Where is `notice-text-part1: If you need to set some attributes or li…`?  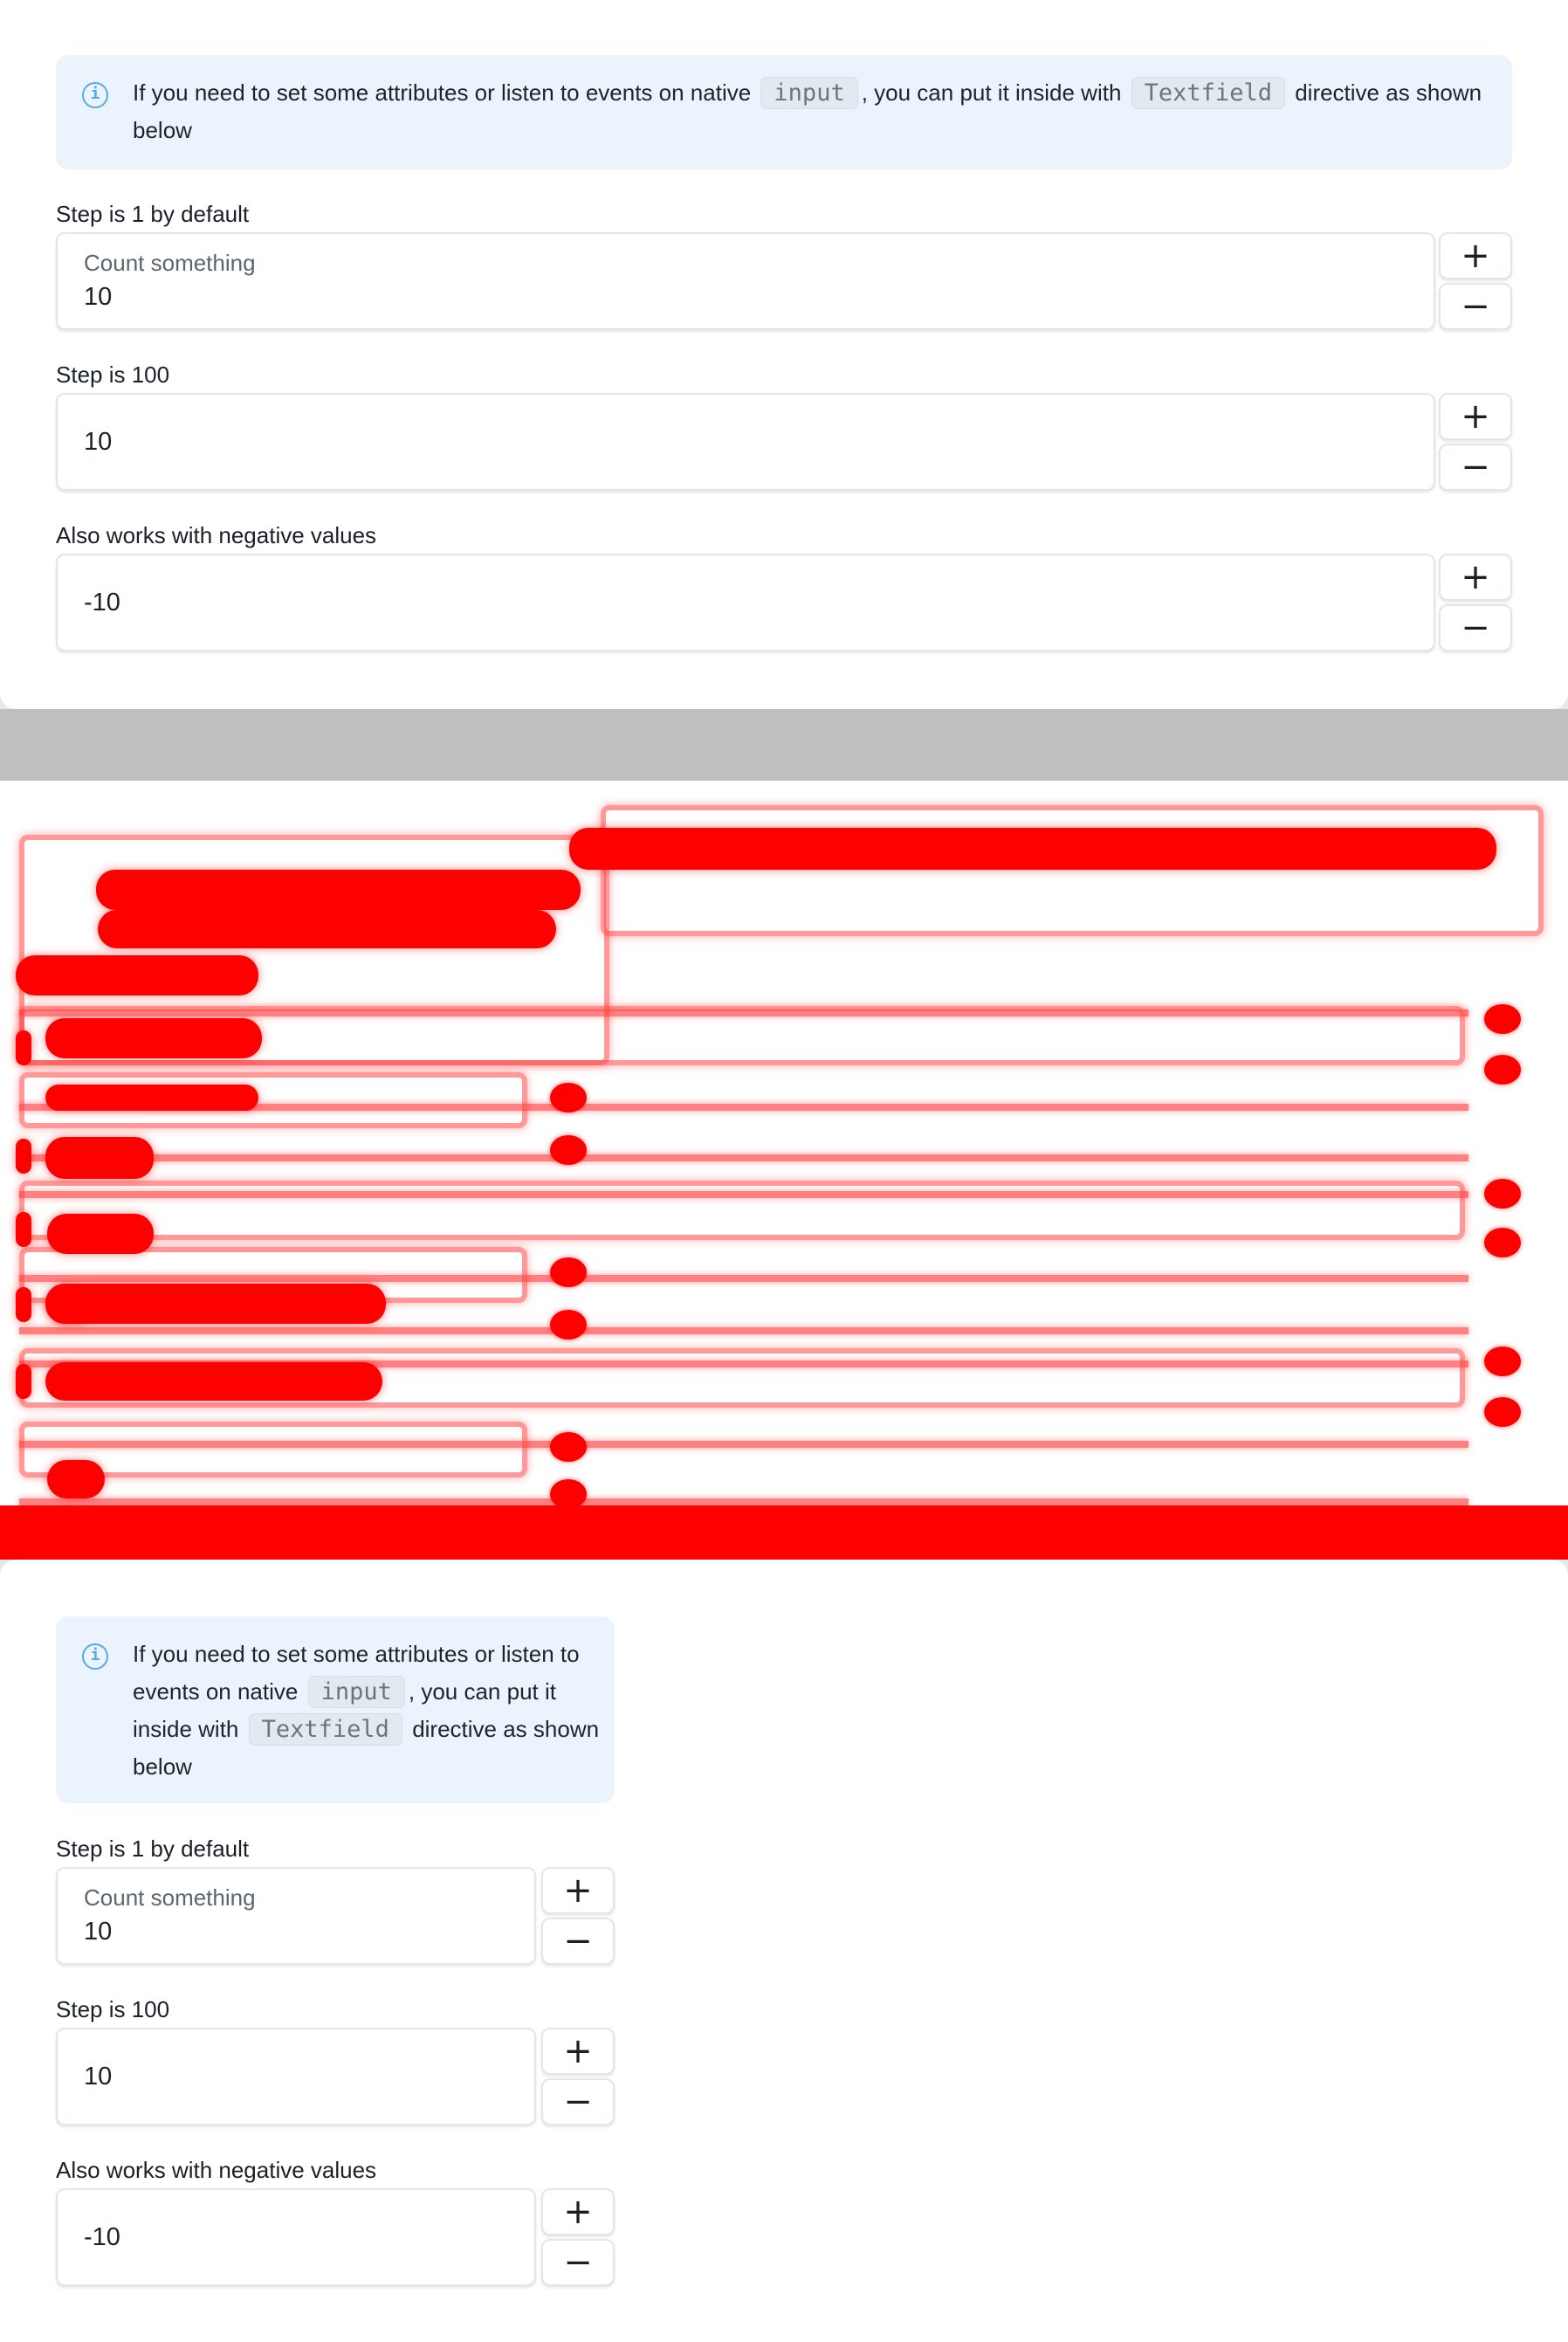 notice-text-part1: If you need to set some attributes or li… is located at coordinates (442, 92).